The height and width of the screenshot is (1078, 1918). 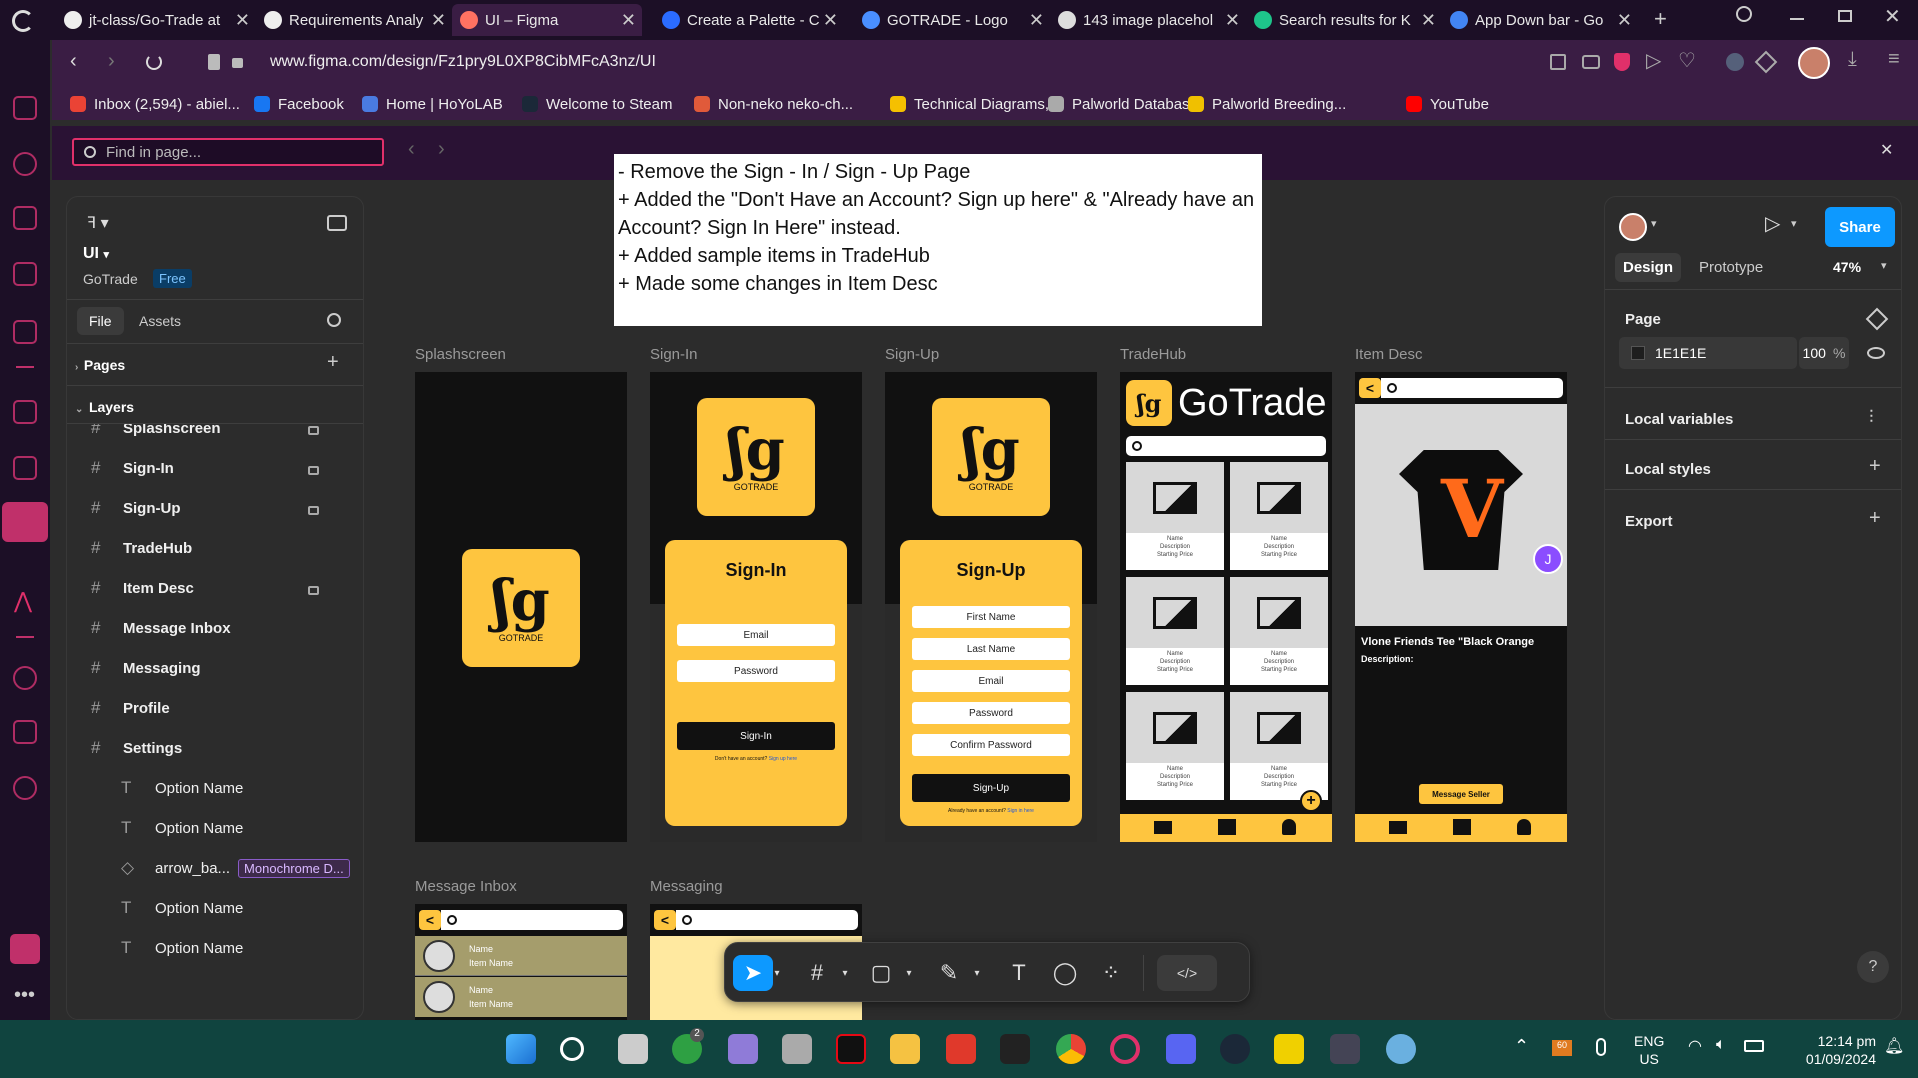 I want to click on volume-icon: 🔈︎, so click(x=1721, y=1045).